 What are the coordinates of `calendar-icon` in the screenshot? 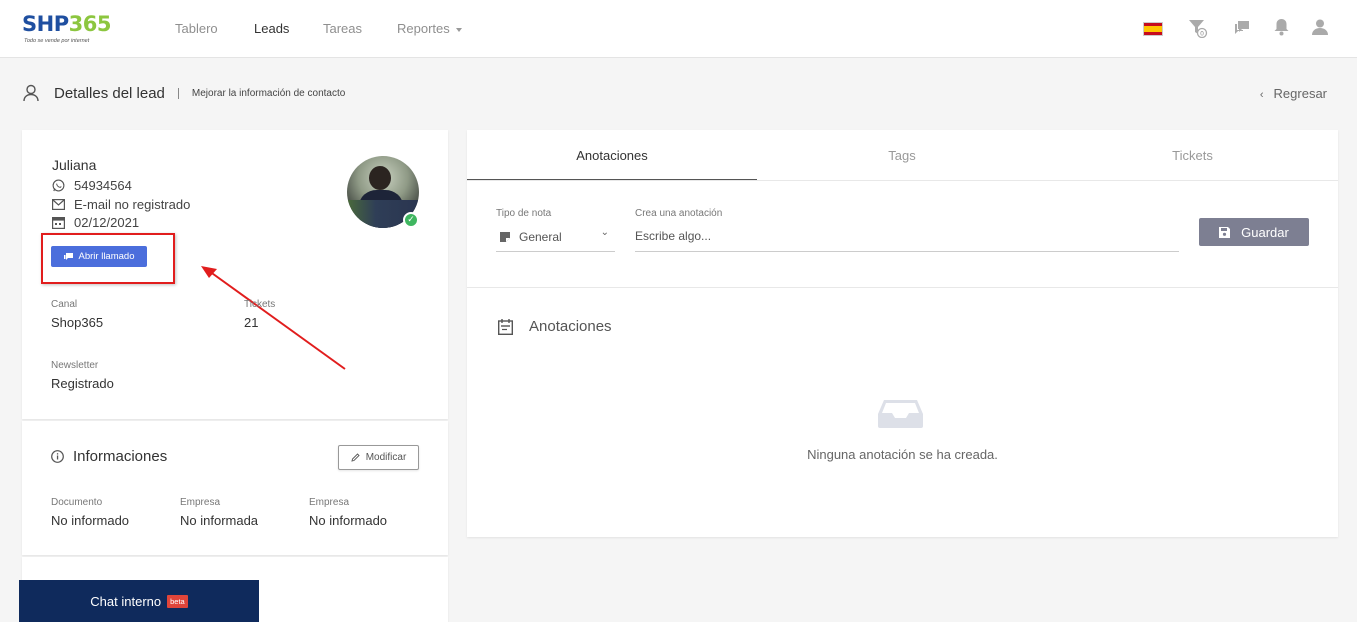 It's located at (58, 223).